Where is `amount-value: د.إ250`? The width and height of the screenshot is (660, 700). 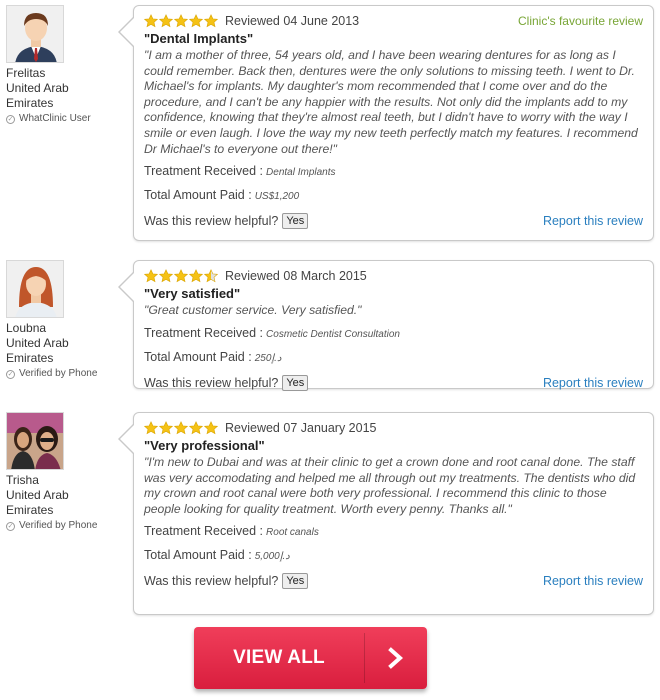
amount-value: د.إ250 is located at coordinates (268, 358).